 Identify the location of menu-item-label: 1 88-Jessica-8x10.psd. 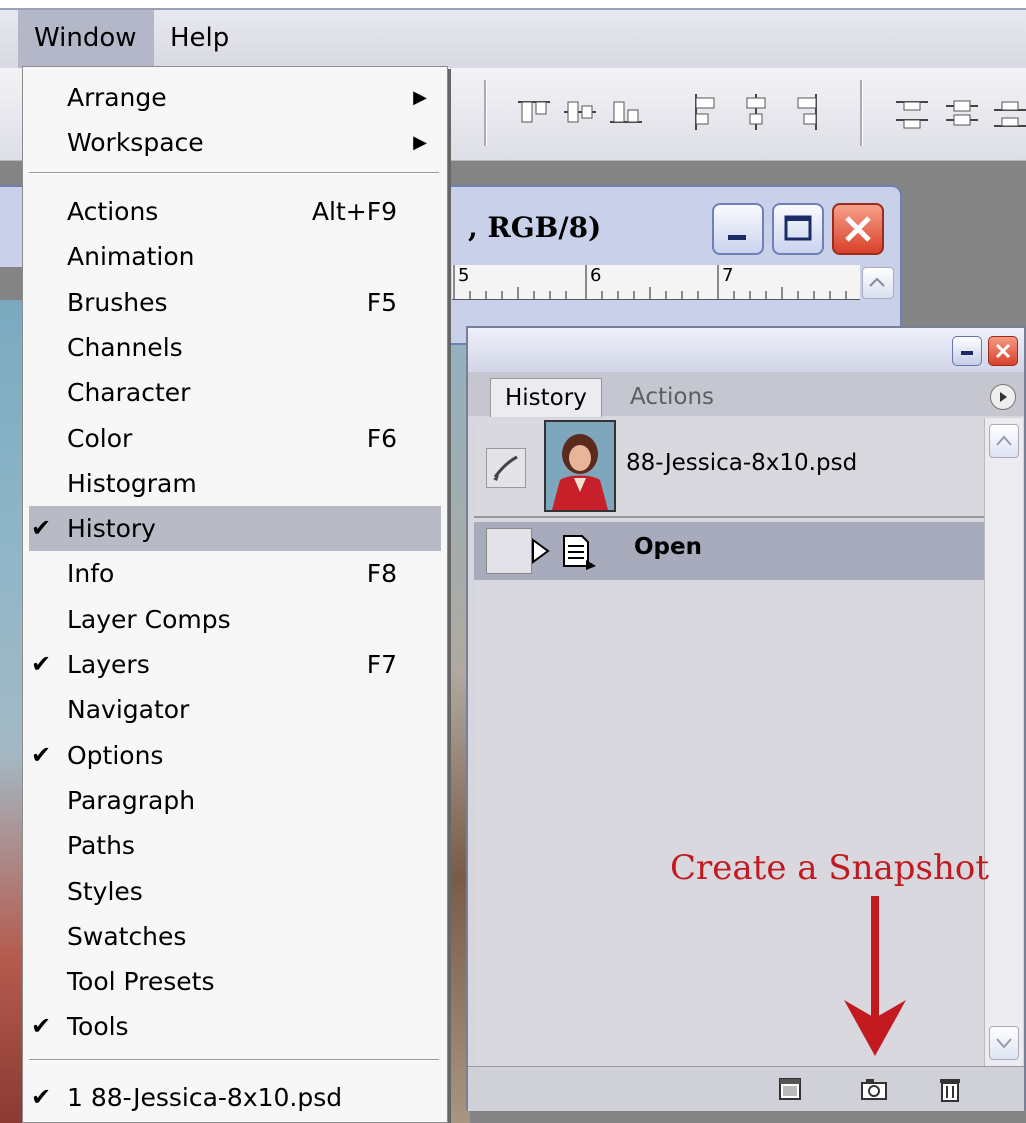
(205, 1097).